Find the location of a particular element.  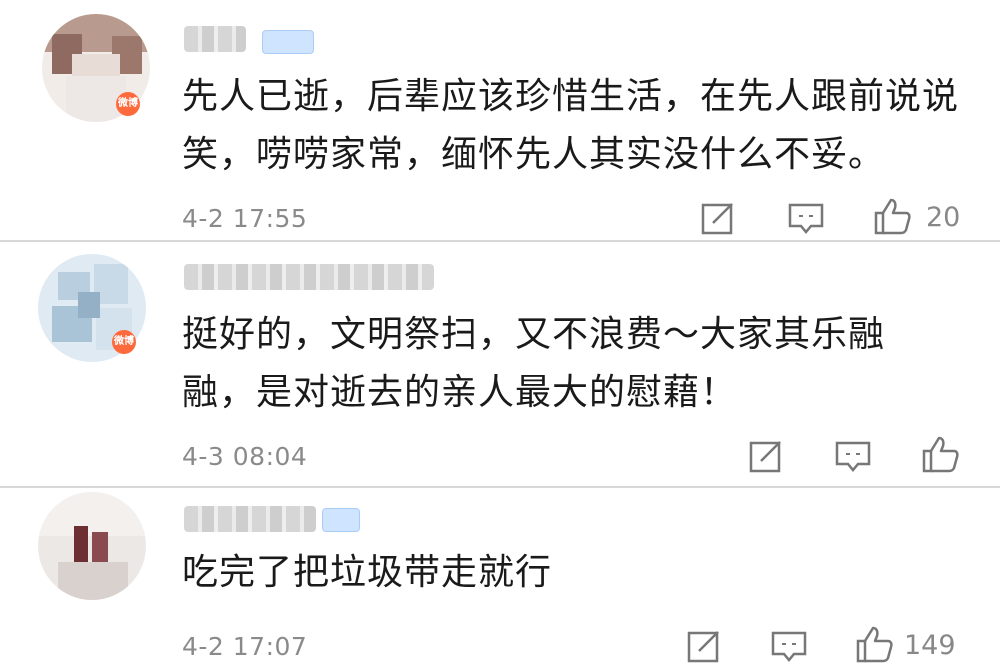

like-count: 149 is located at coordinates (930, 645).